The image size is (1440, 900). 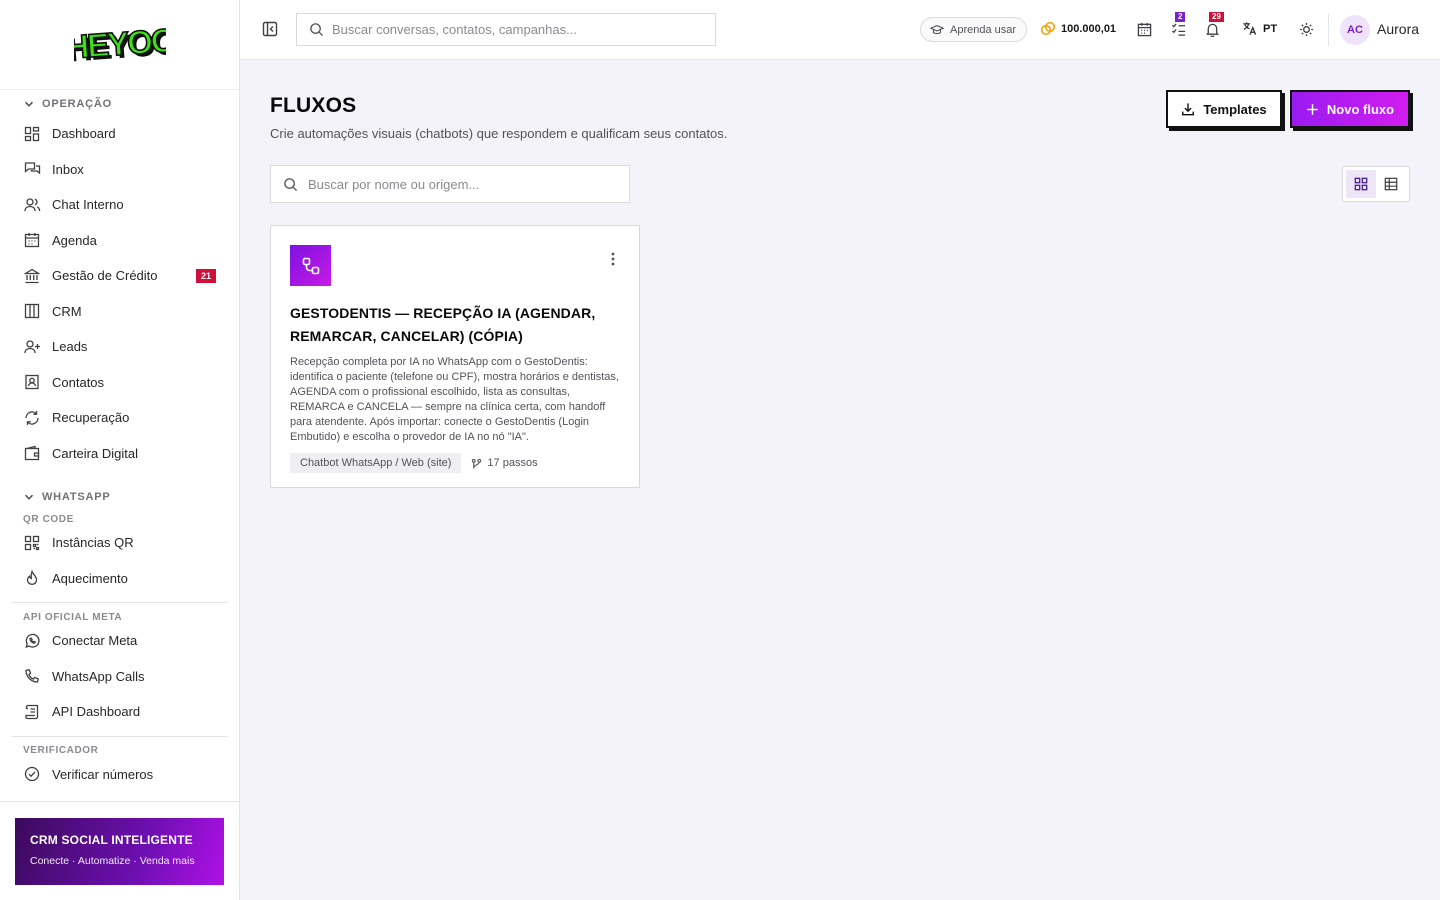 I want to click on new-flow-label: Novo fluxo, so click(x=1360, y=109).